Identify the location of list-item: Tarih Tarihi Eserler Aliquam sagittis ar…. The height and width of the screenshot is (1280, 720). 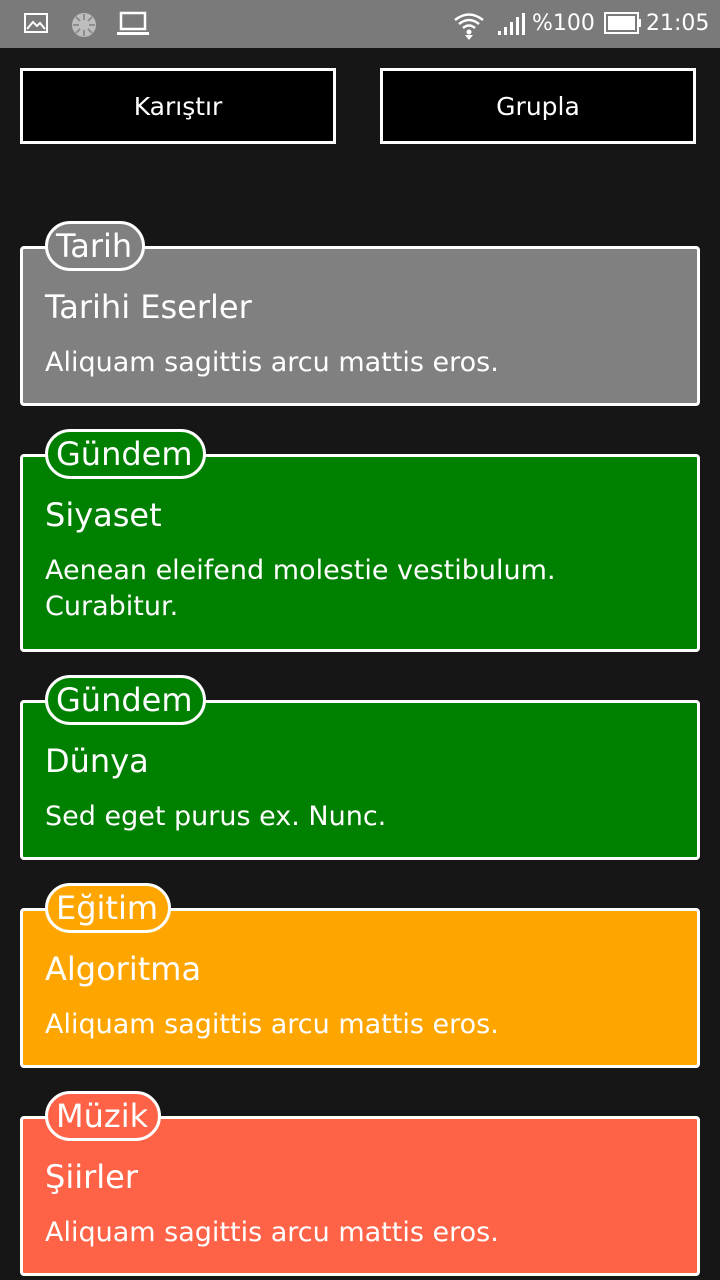
(360, 313).